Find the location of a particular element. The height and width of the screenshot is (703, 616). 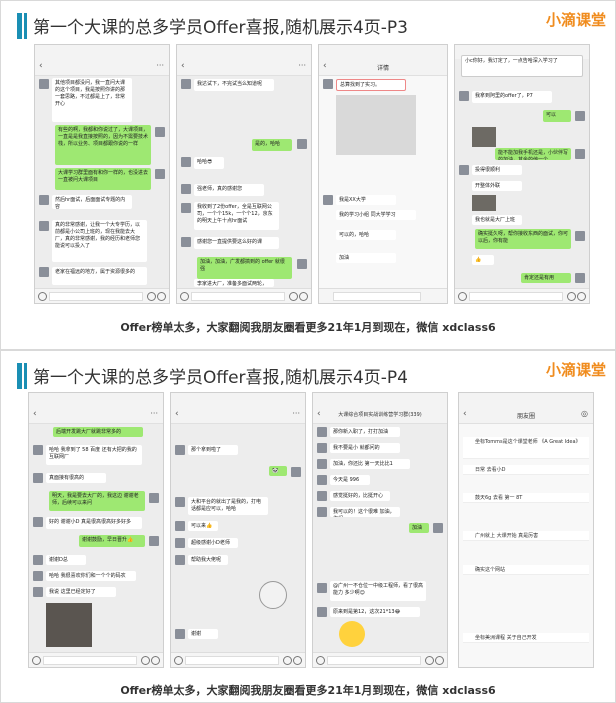

chat-bubble: 谢谢 is located at coordinates (203, 634).